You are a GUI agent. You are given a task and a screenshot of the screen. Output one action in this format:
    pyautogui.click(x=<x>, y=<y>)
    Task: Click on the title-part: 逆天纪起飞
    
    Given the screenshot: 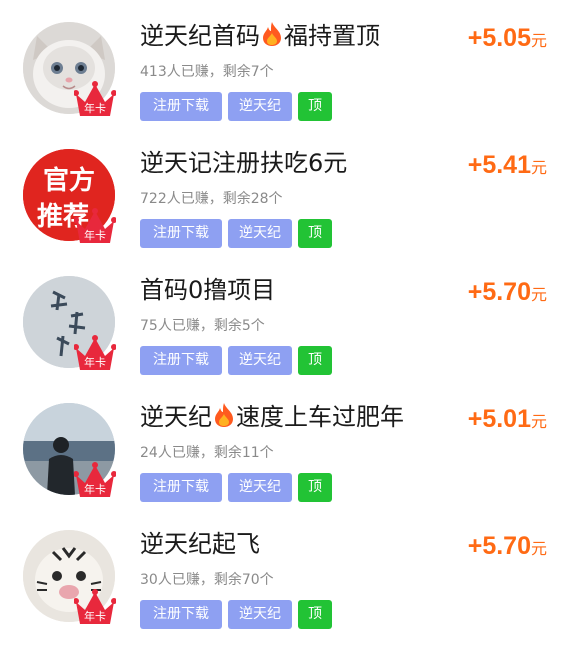 What is the action you would take?
    pyautogui.click(x=200, y=544)
    